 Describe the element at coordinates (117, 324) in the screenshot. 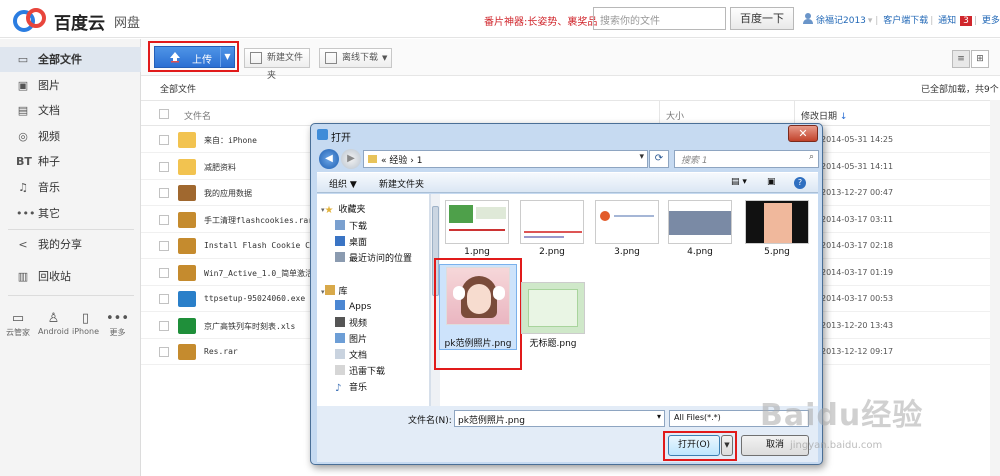

I see `device-more: ••• 更多` at that location.